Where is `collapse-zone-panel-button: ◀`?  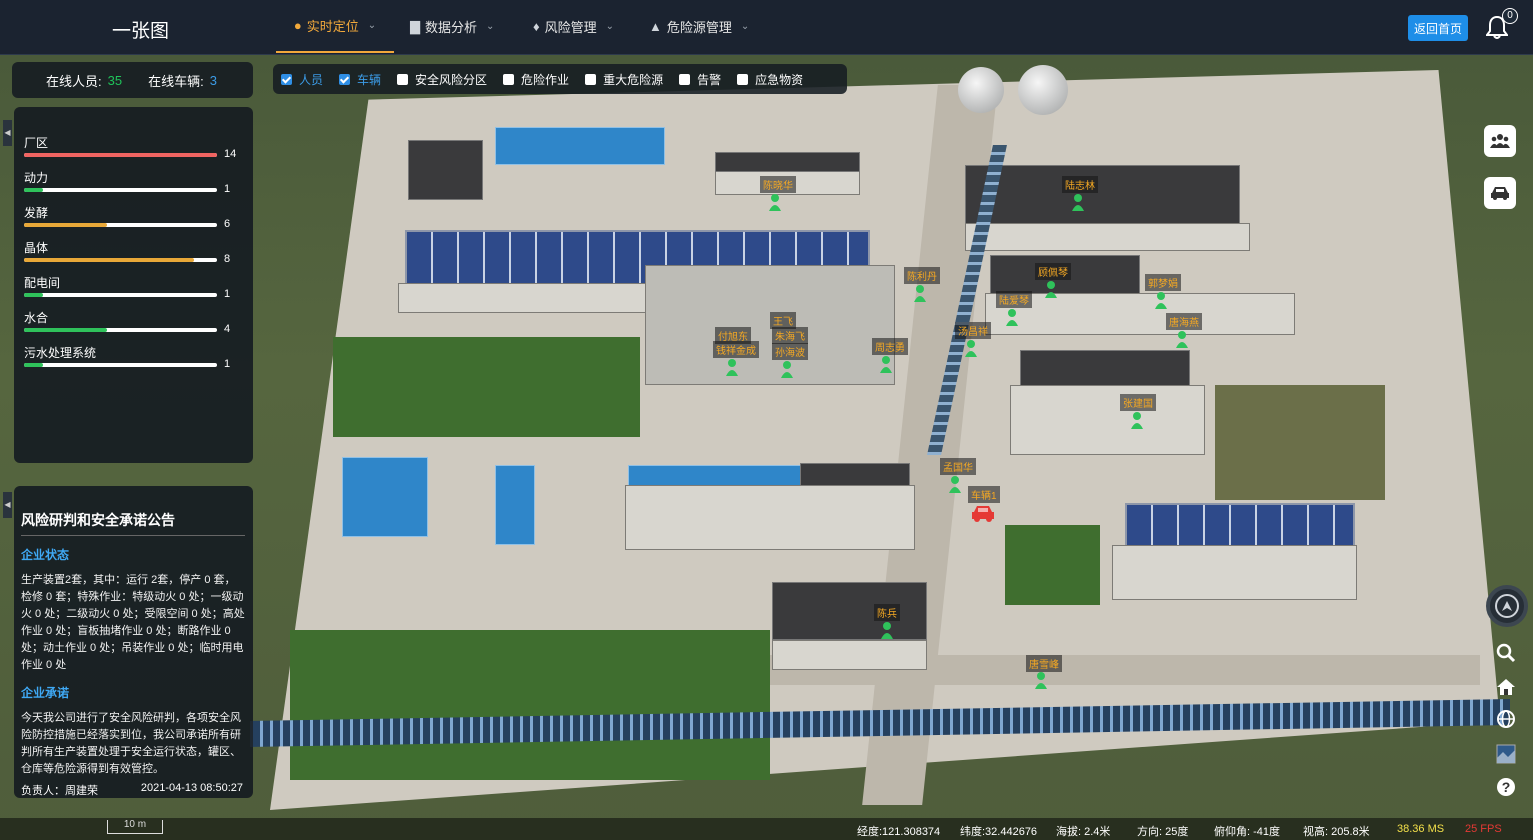
collapse-zone-panel-button: ◀ is located at coordinates (7, 133).